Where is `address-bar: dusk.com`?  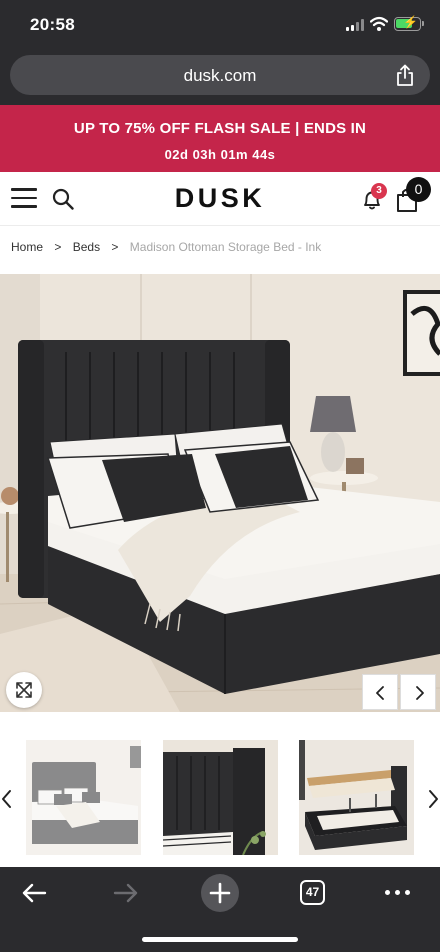 address-bar: dusk.com is located at coordinates (220, 75).